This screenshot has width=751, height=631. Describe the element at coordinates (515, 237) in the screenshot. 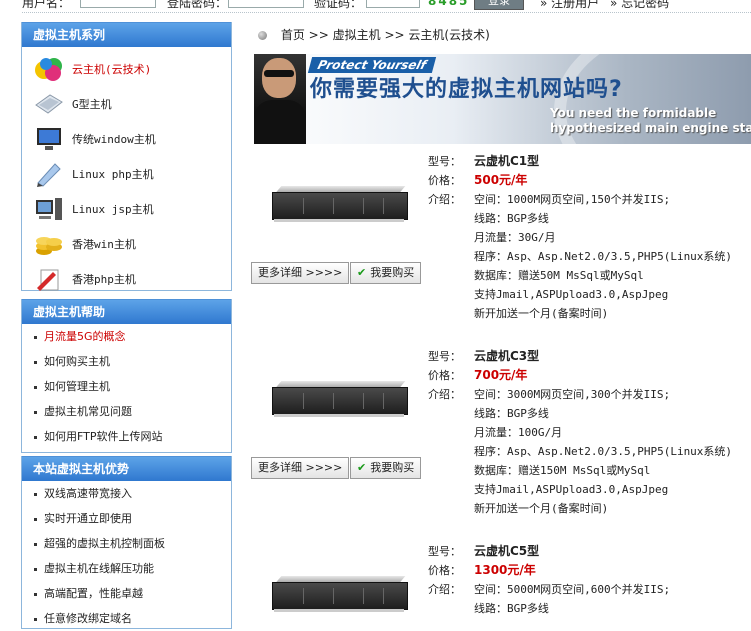

I see `feature-line: 月流量：30G/月` at that location.